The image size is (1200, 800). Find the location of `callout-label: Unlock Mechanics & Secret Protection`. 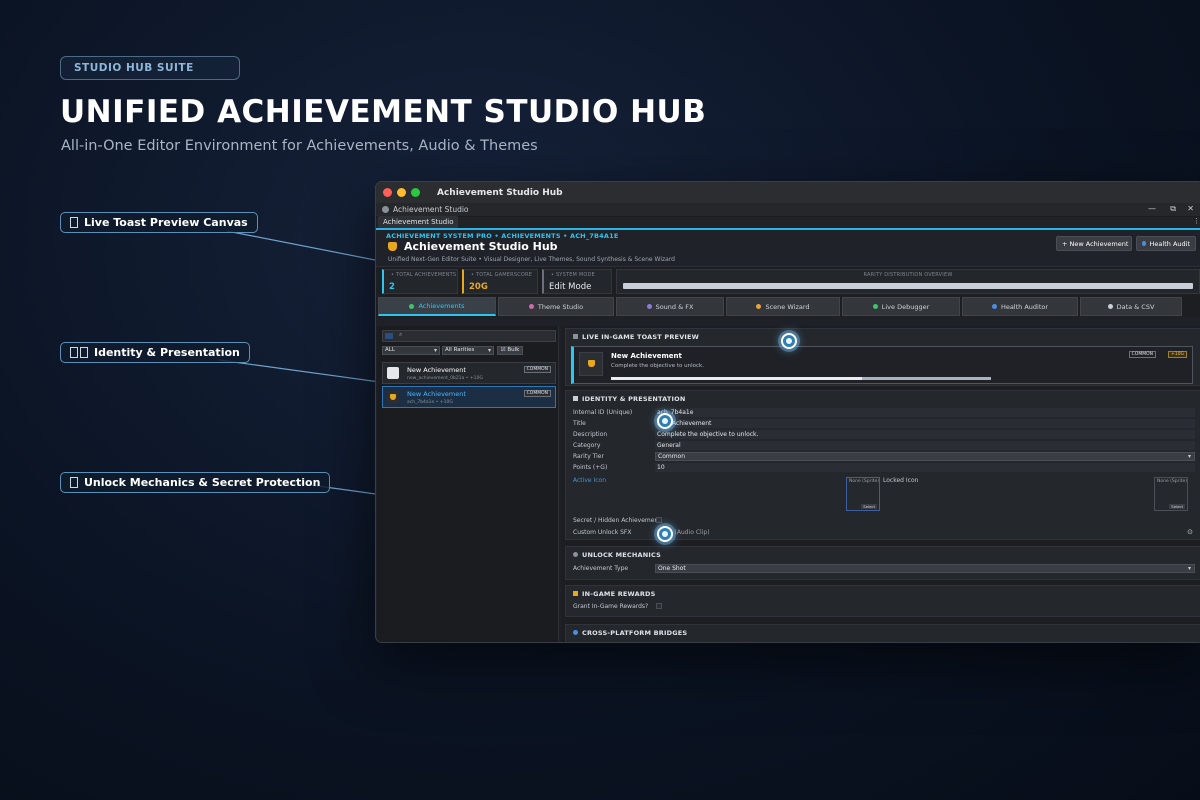

callout-label: Unlock Mechanics & Secret Protection is located at coordinates (202, 482).